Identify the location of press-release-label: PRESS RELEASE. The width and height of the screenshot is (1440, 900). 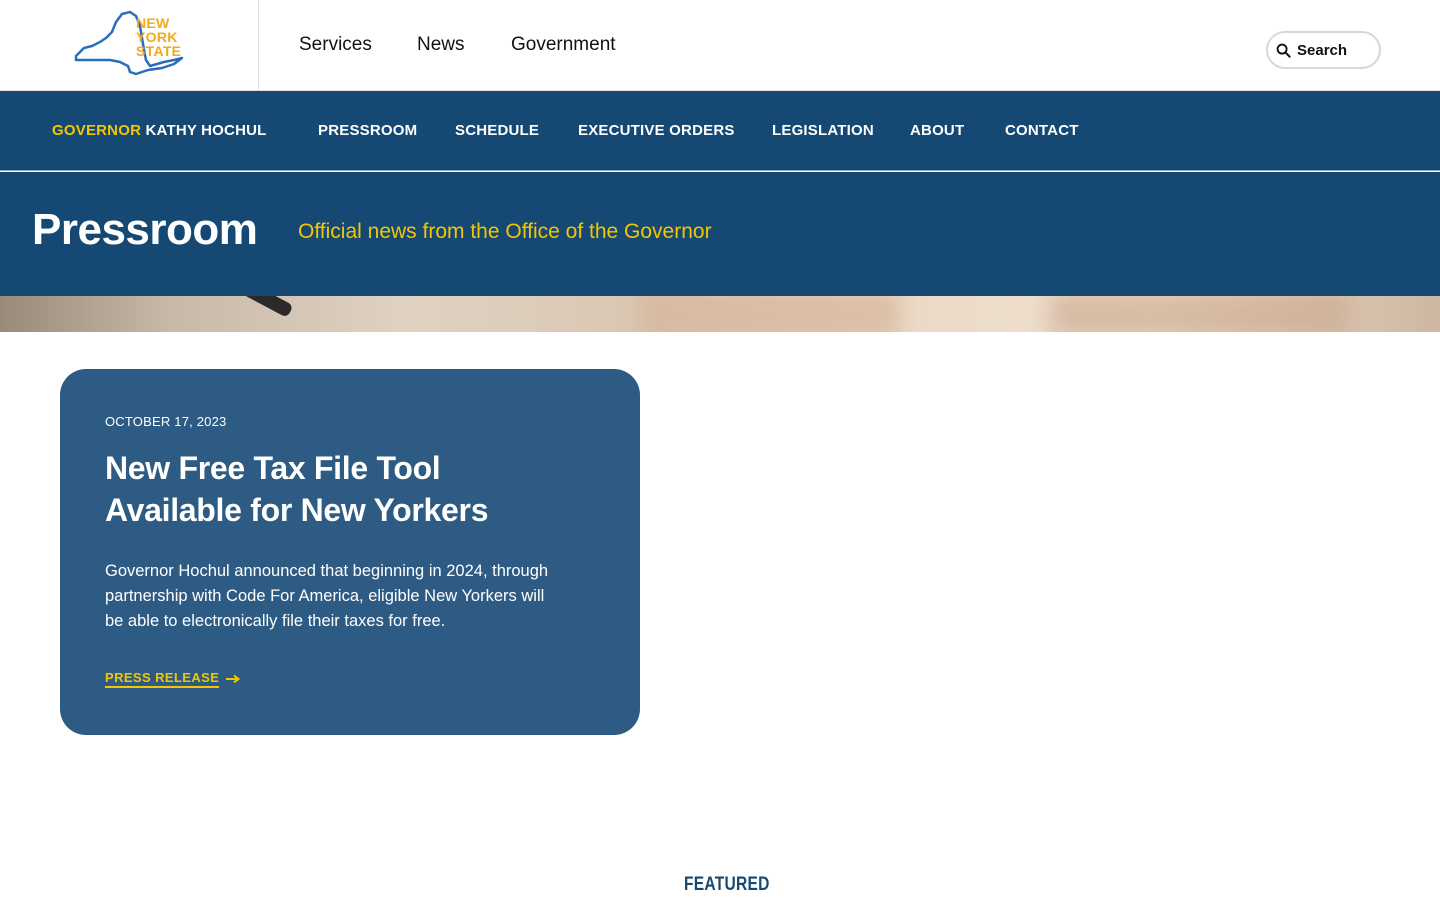
(162, 679).